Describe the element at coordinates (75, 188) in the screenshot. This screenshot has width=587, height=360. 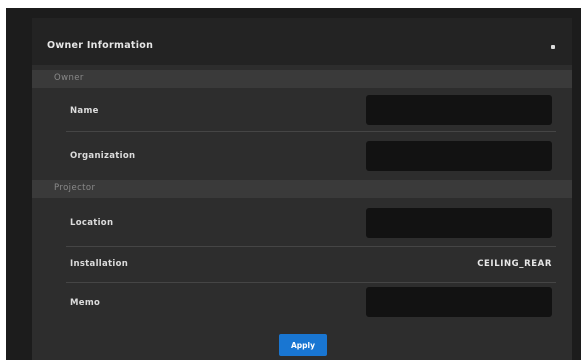
I see `projector-section-label: Projector` at that location.